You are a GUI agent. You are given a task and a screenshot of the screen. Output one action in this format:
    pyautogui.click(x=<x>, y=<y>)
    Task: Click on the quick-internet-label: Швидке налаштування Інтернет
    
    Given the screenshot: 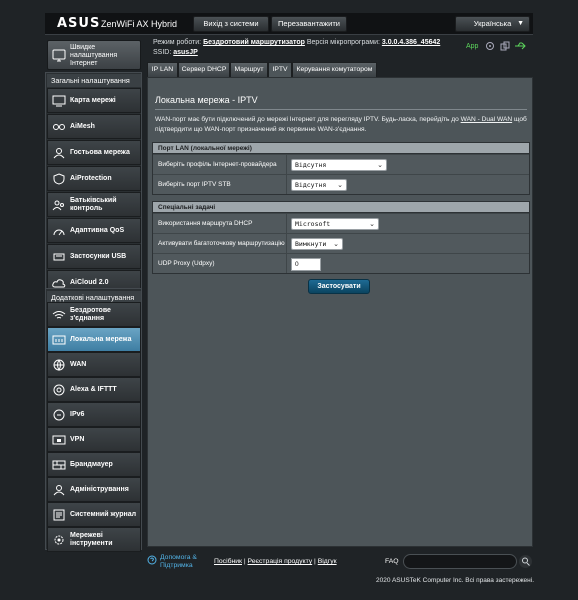 What is the action you would take?
    pyautogui.click(x=94, y=55)
    